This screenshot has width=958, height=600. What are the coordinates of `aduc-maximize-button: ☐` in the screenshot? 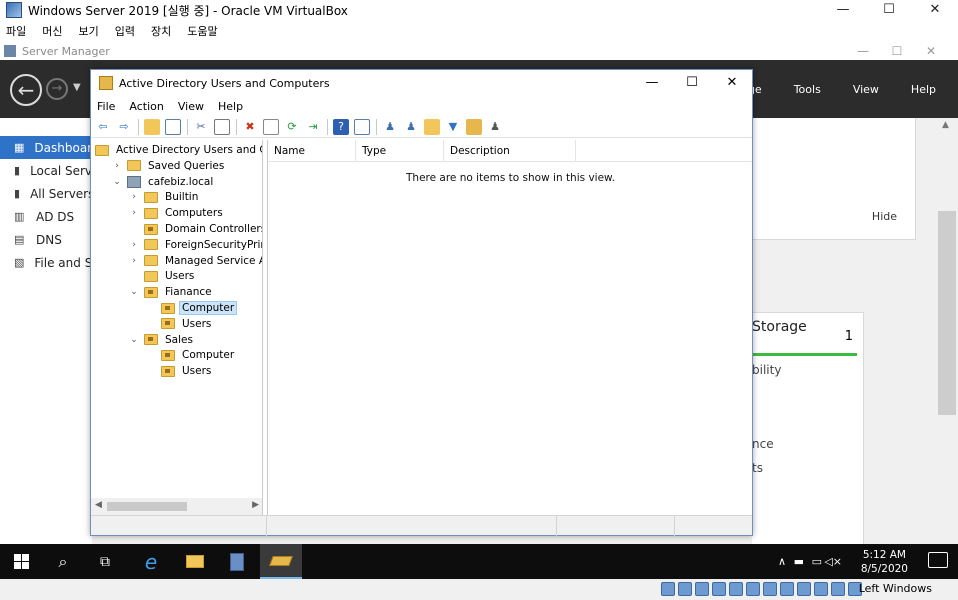 It's located at (692, 83).